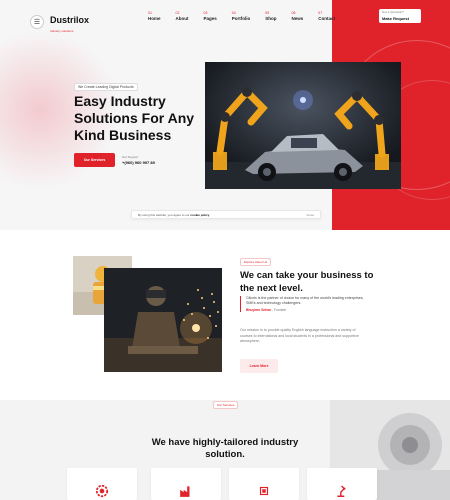  I want to click on phone-label: Get Support, so click(130, 157).